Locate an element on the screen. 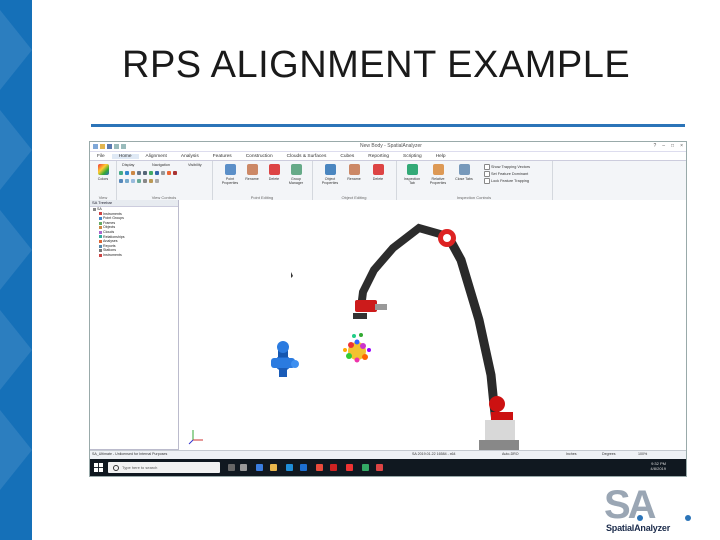 The image size is (720, 540). windows-taskbar: Type here to search 9:32 PM 4/8/2019 is located at coordinates (388, 467).